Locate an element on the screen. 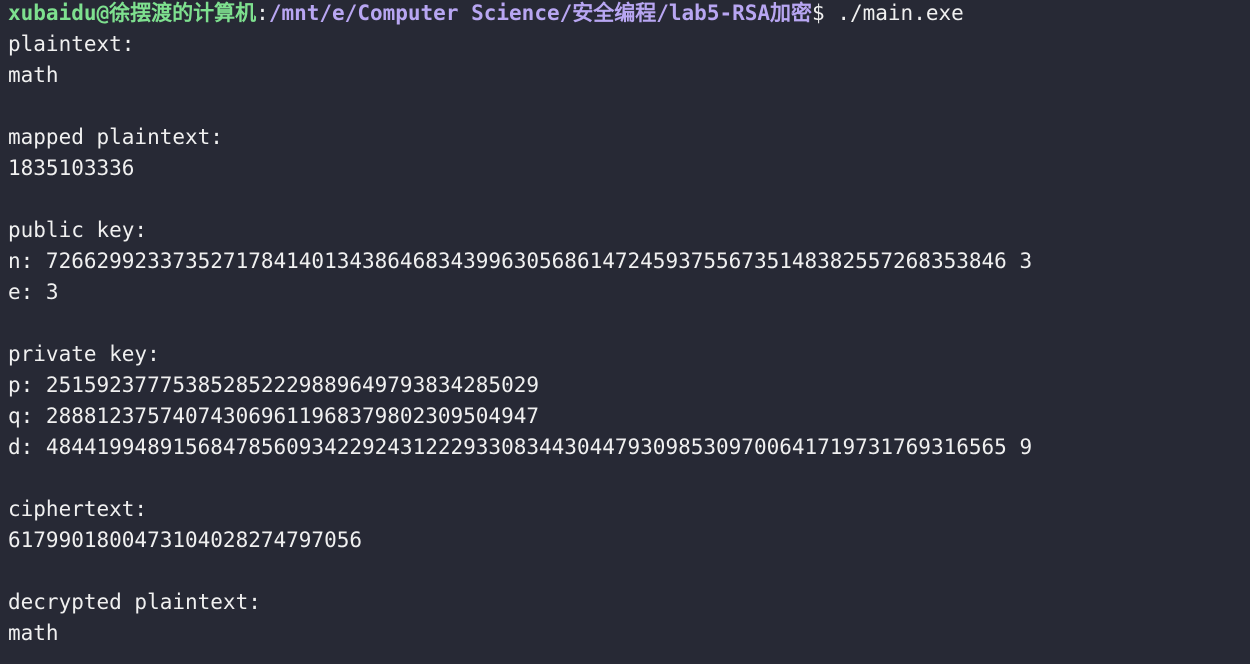  plaintext-label: plaintext: is located at coordinates (71, 44).